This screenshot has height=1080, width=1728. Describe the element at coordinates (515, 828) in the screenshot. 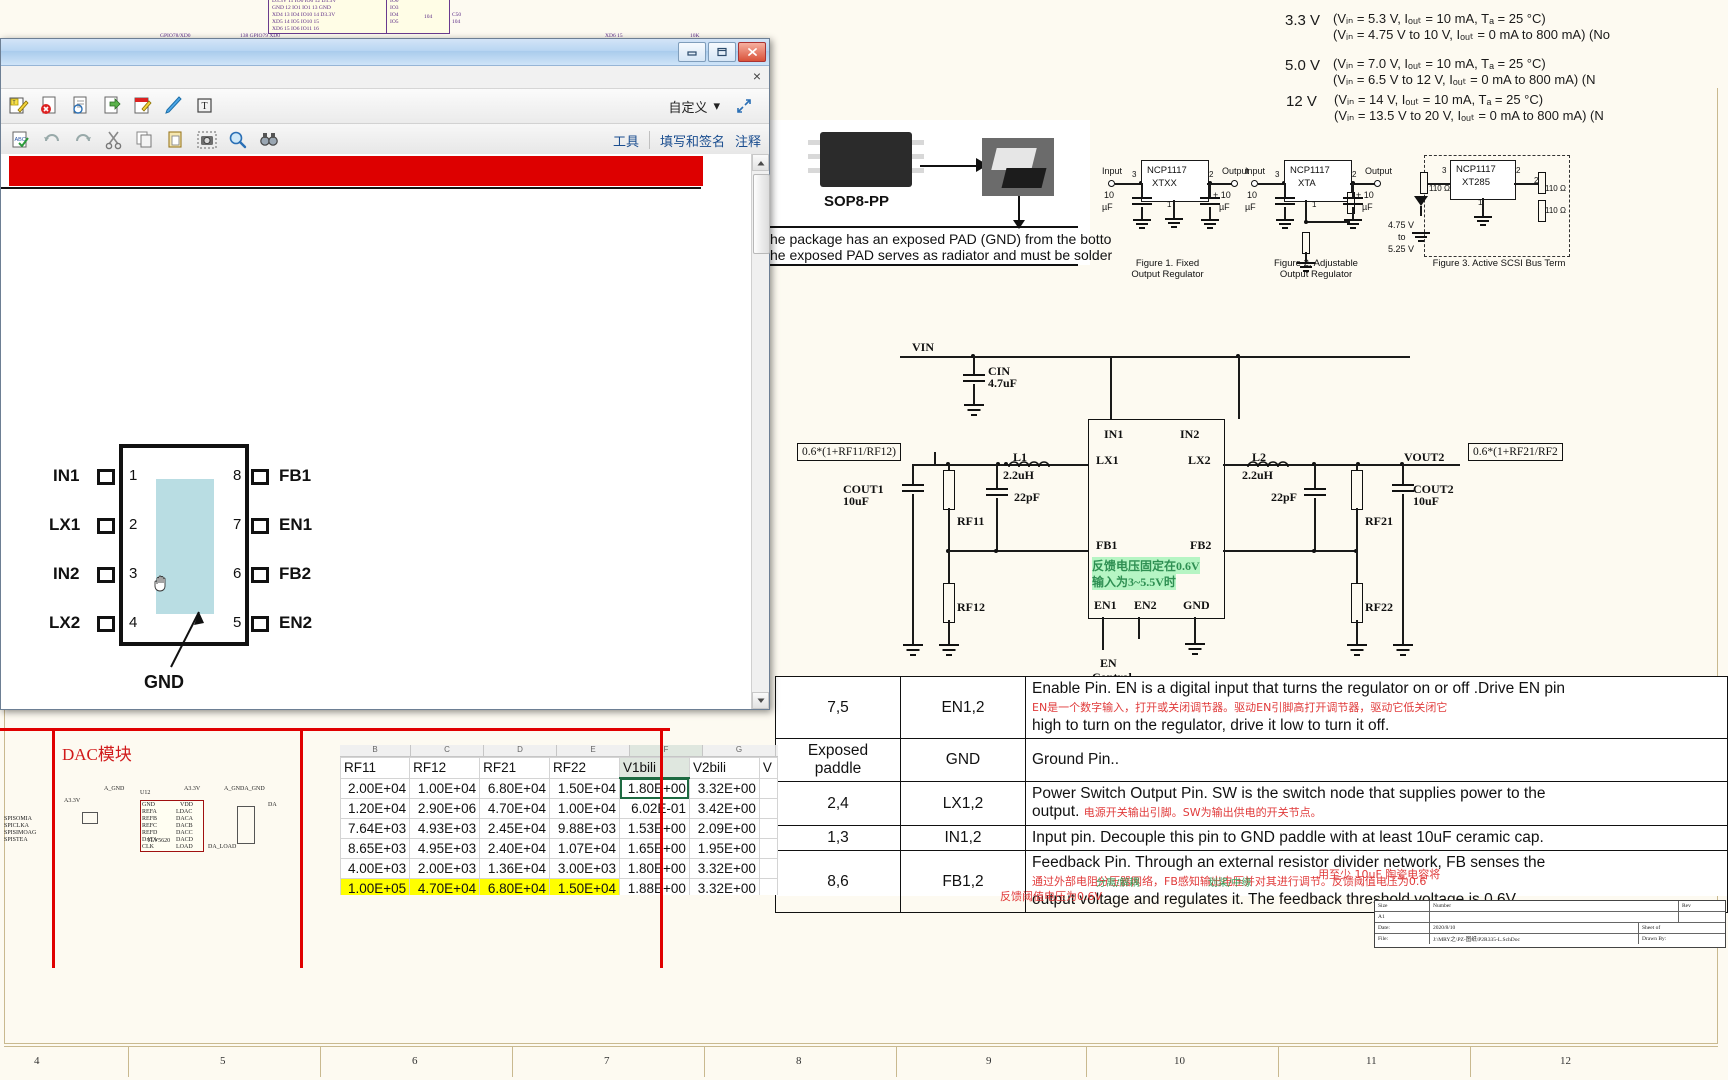

I see `excel-cell: 2.45E+04` at that location.